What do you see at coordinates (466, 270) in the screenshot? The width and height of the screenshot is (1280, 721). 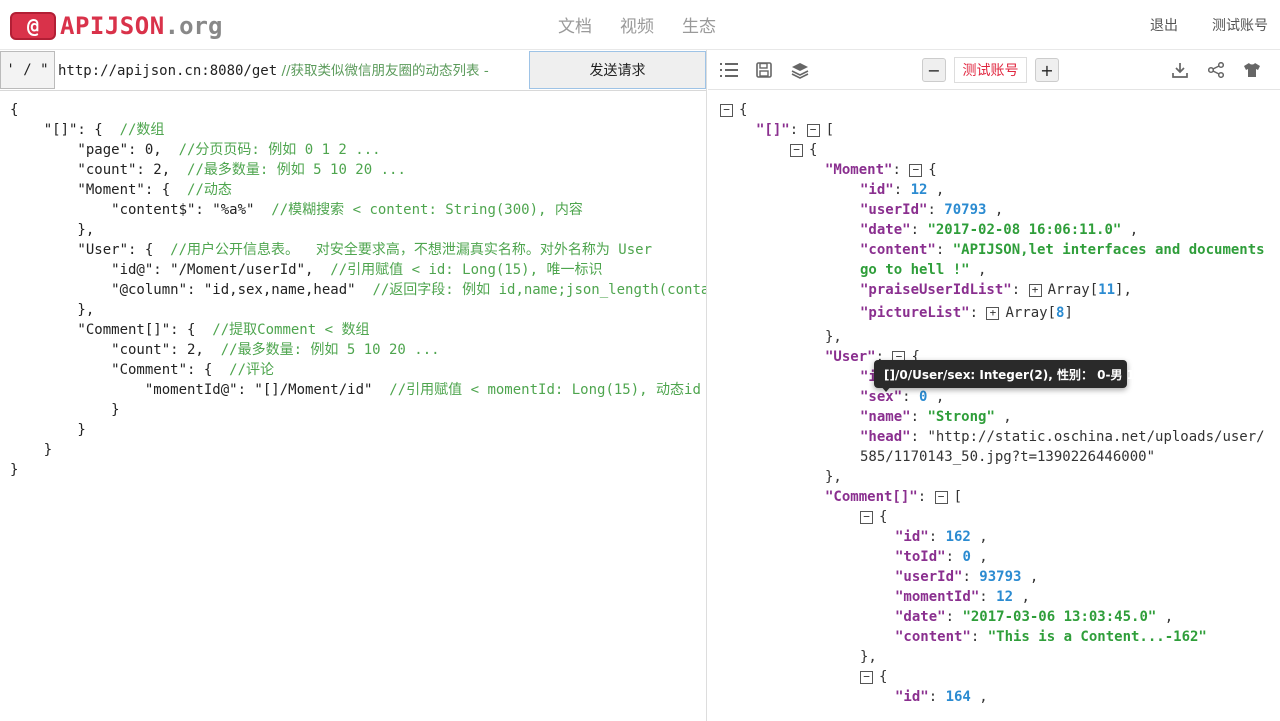 I see `code-comment: //引用赋值 < id: Long(15), 唯一标识` at bounding box center [466, 270].